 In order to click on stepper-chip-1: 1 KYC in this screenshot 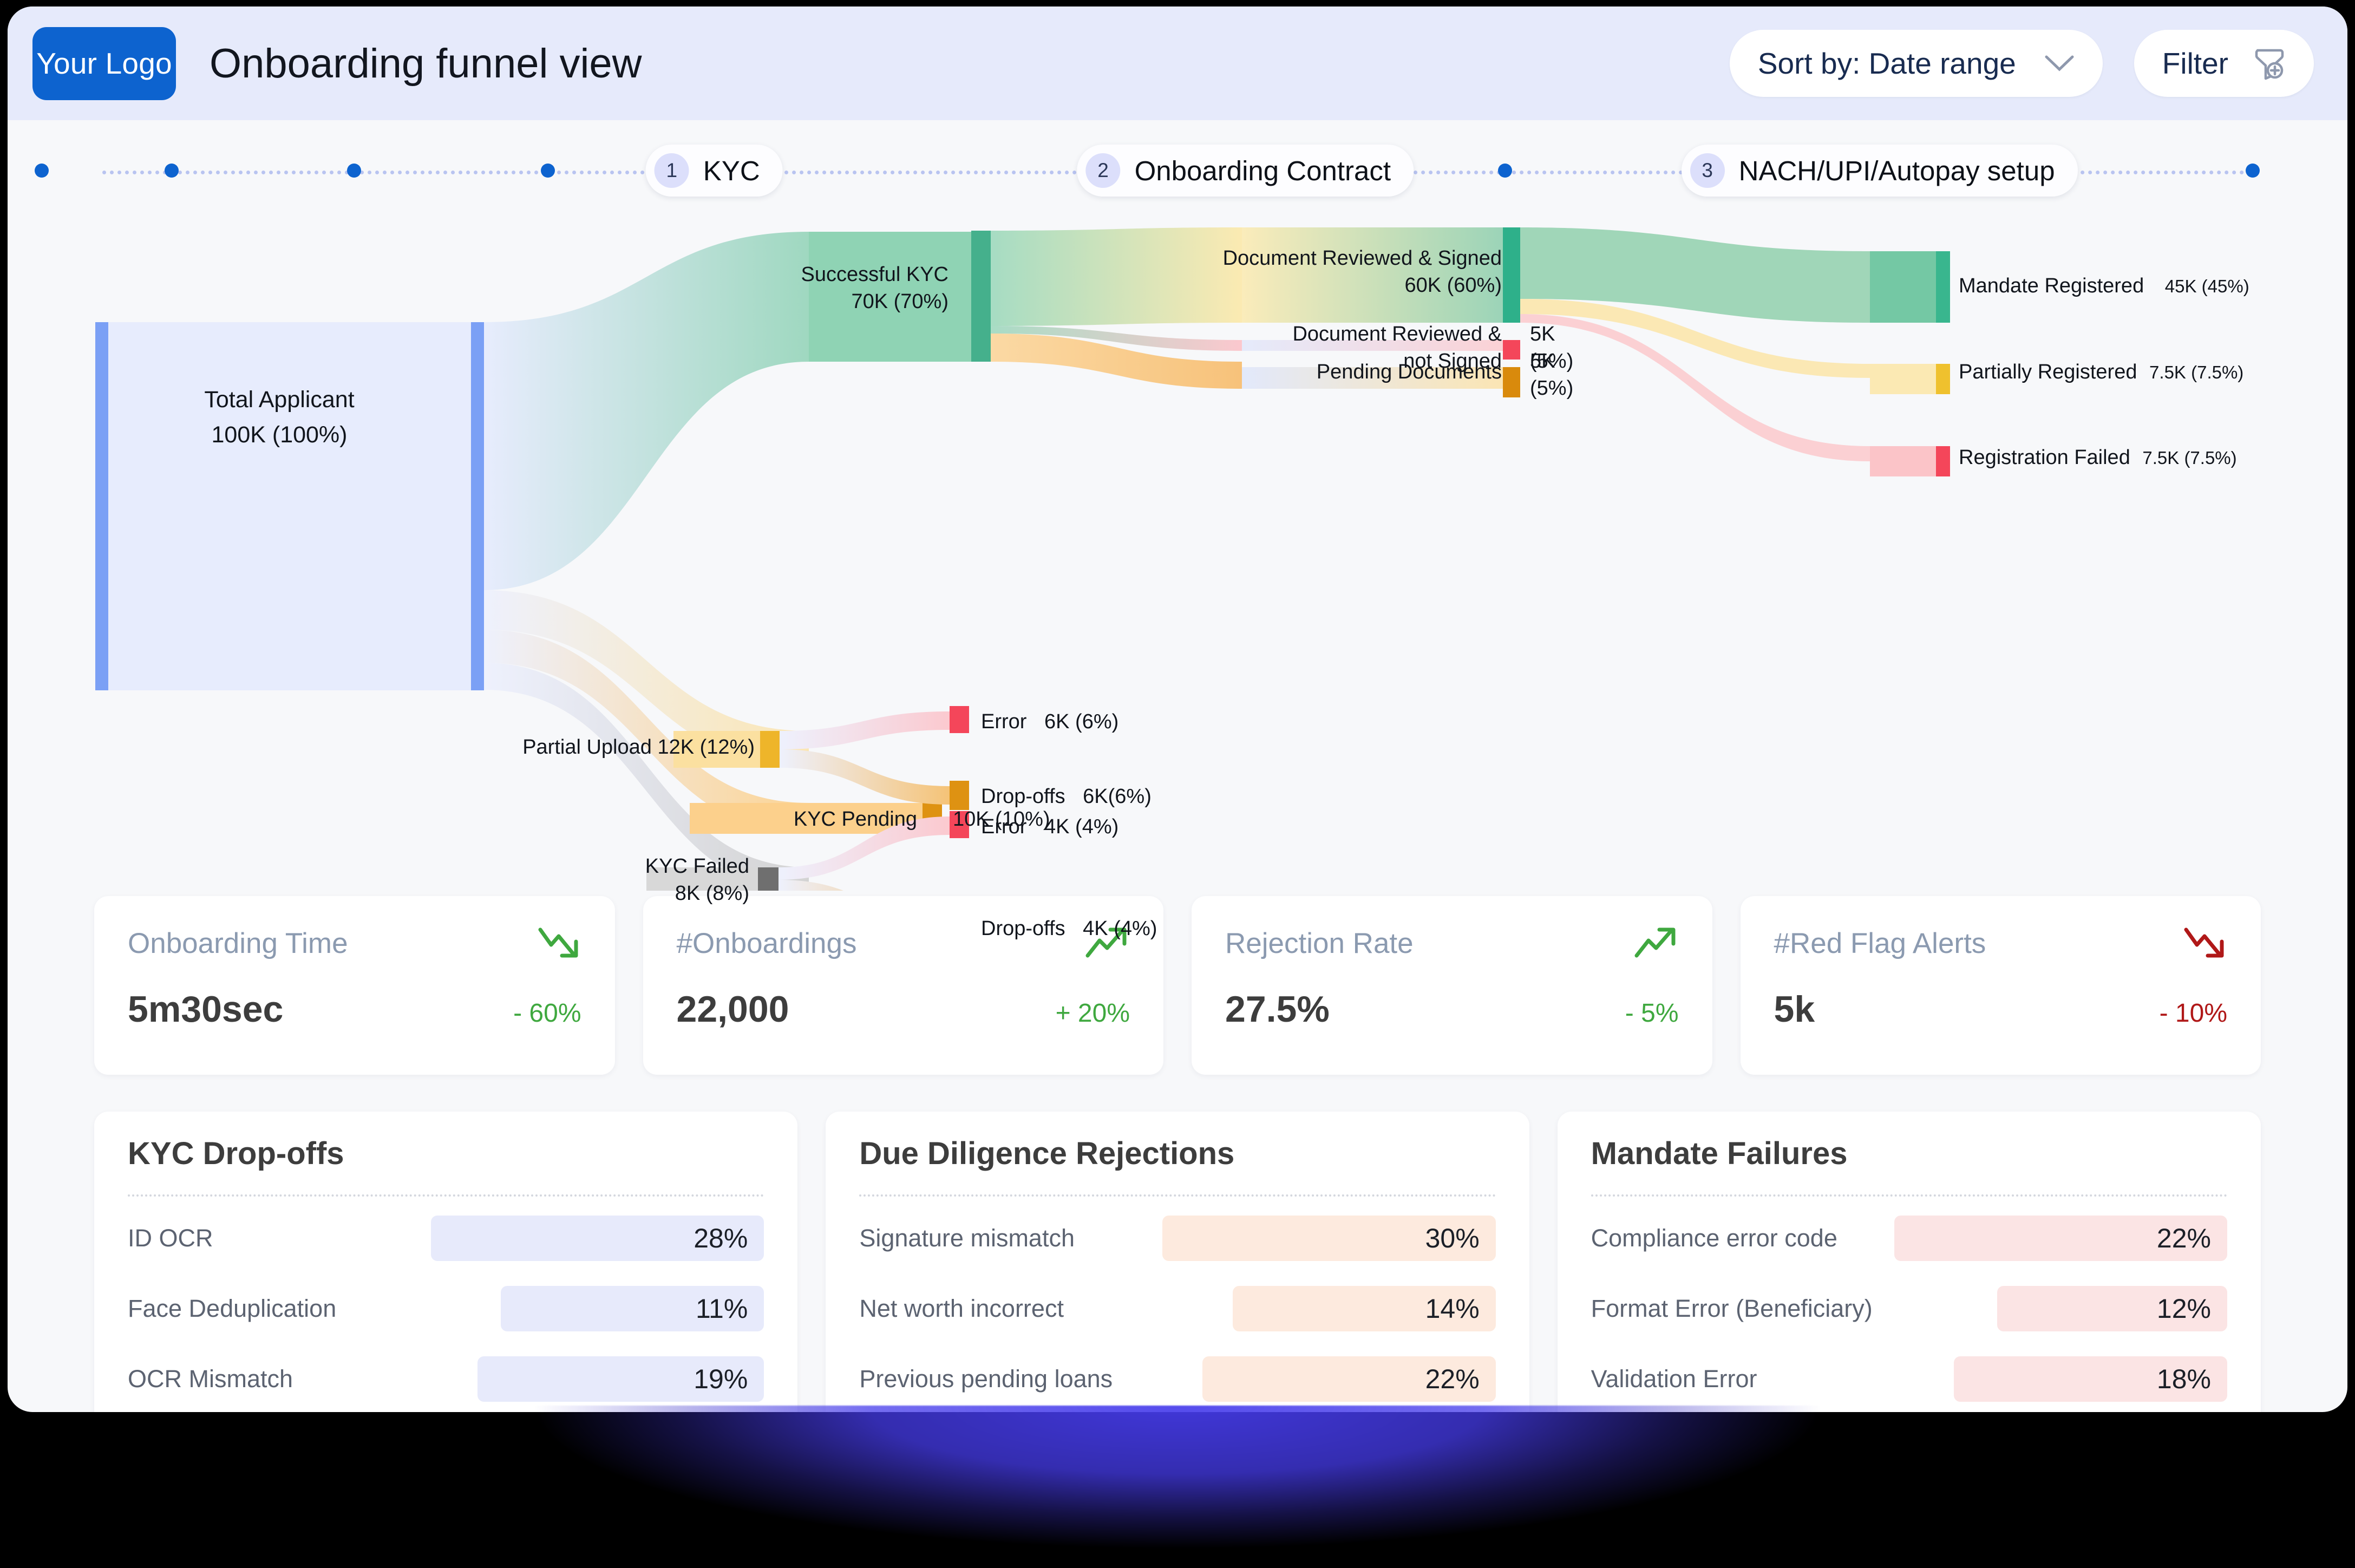, I will do `click(714, 171)`.